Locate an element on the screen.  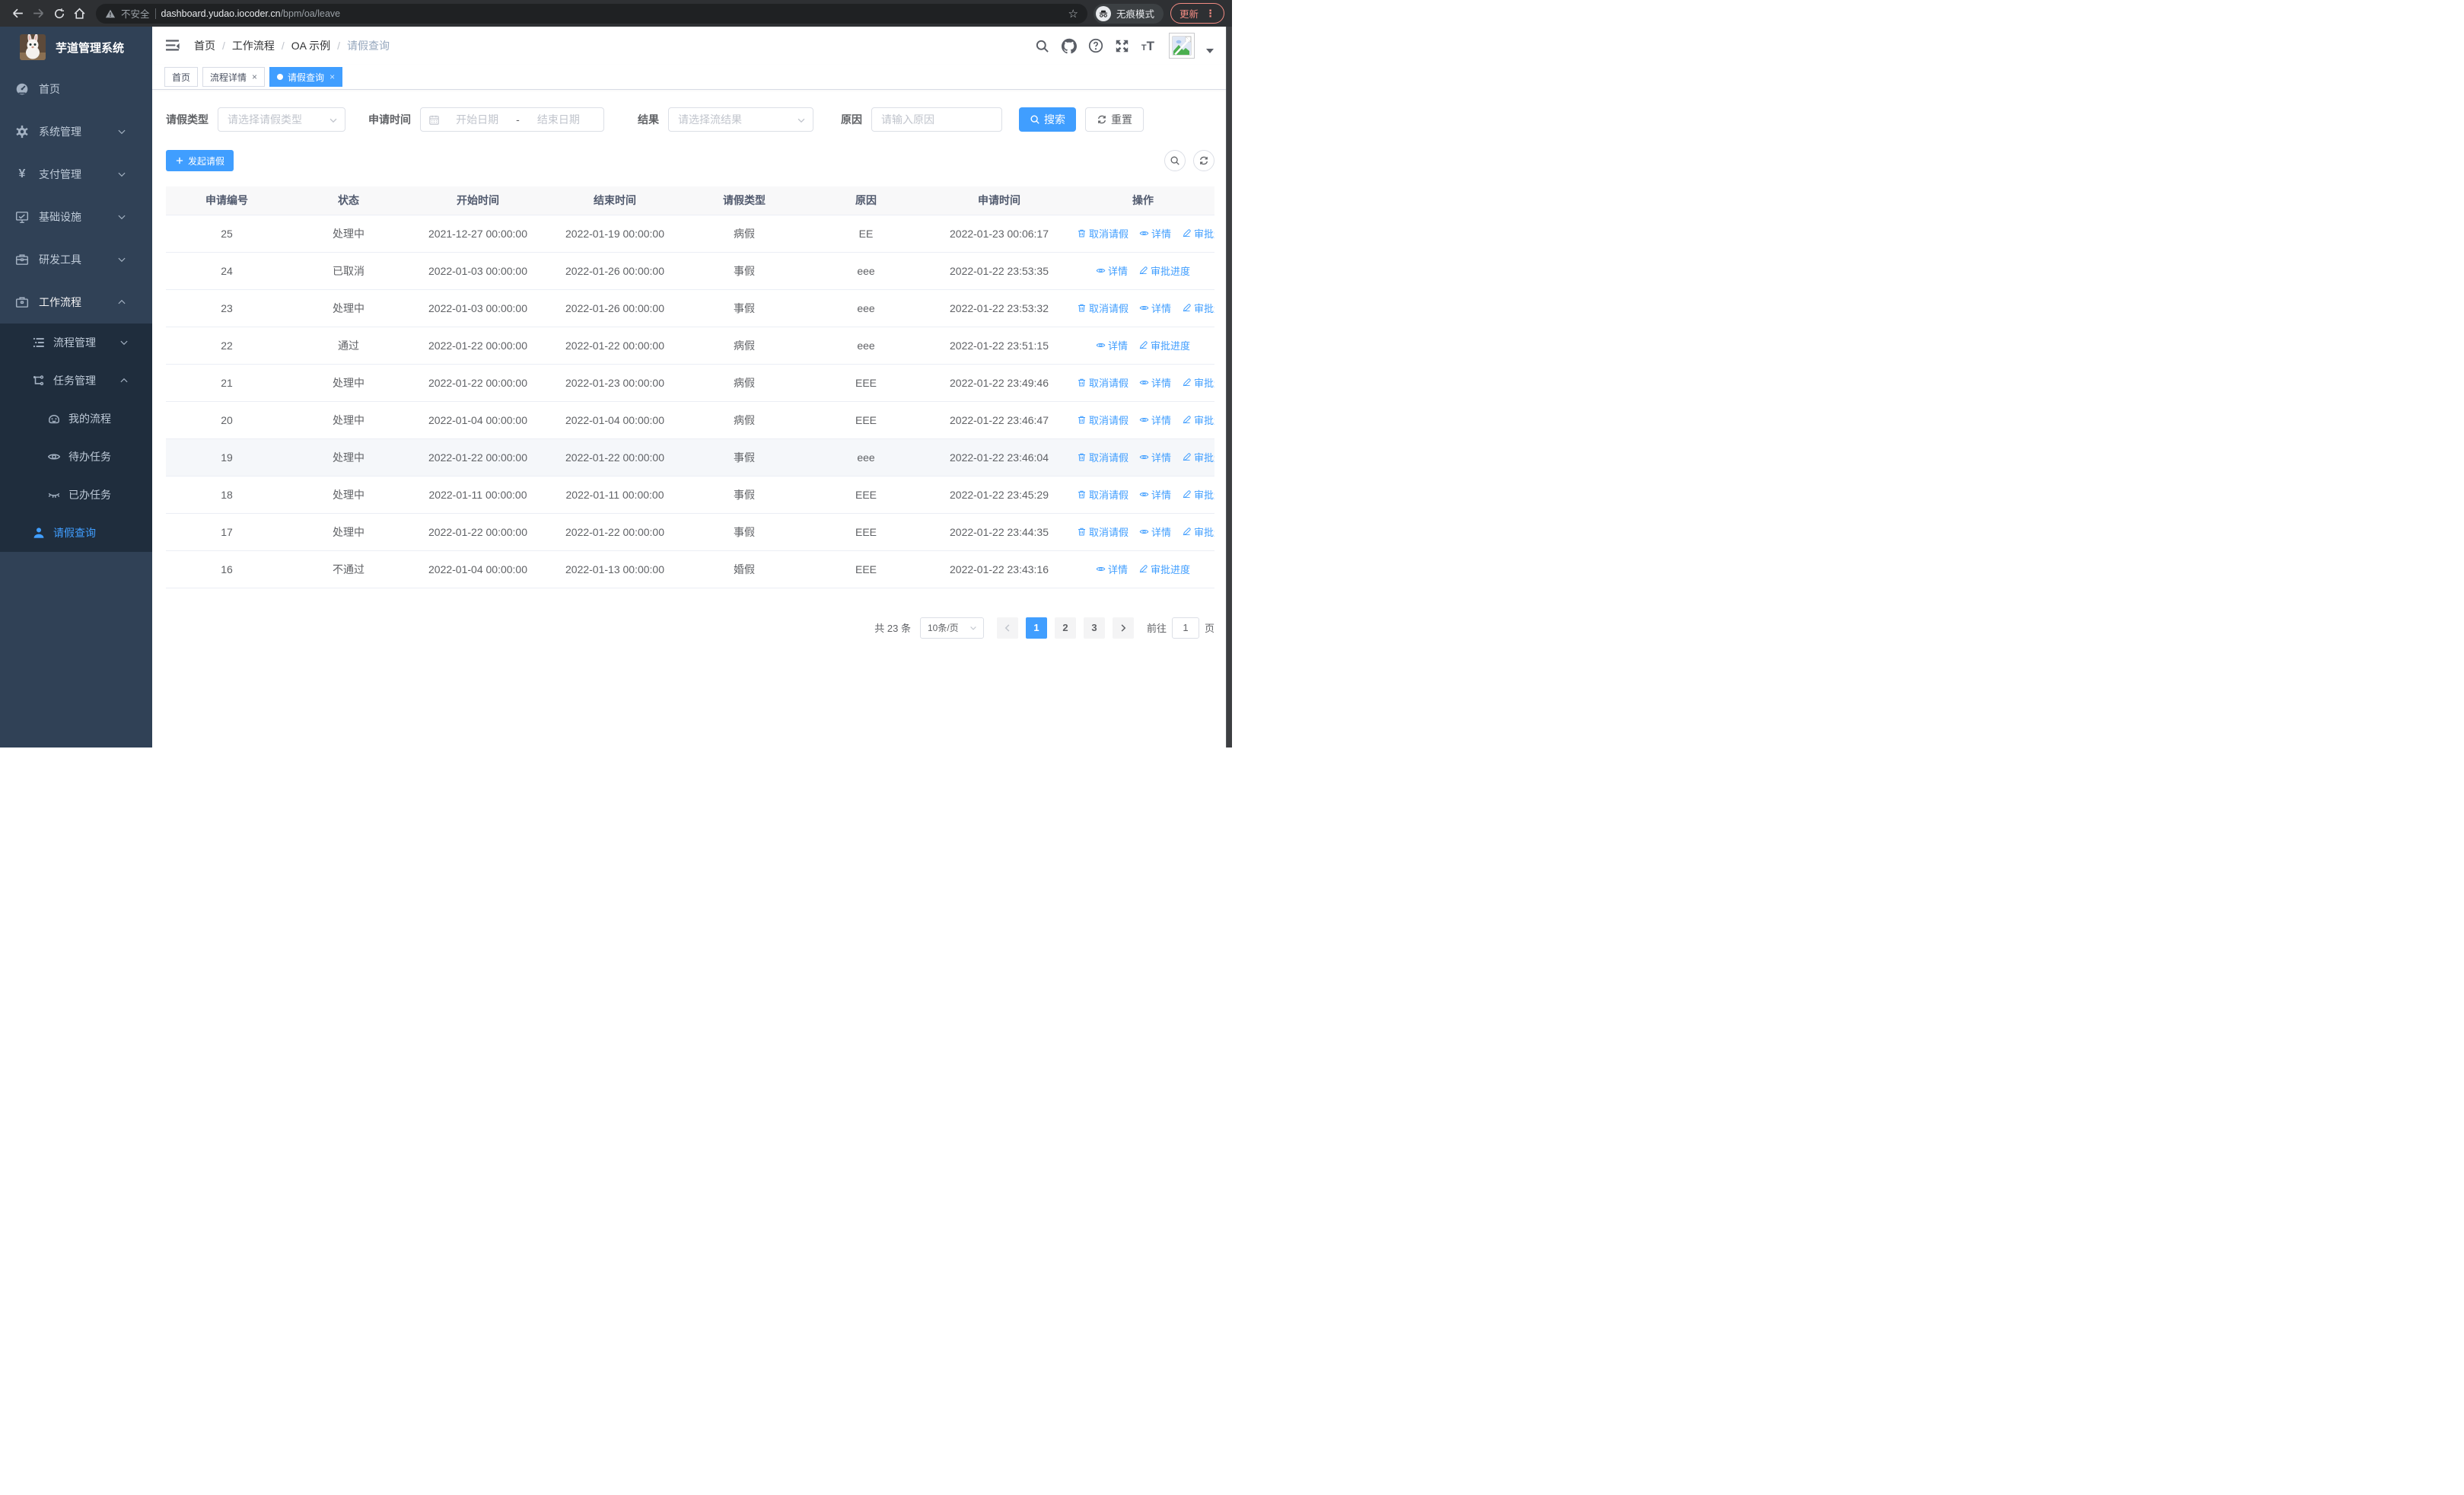
goto-page-input is located at coordinates (1185, 628).